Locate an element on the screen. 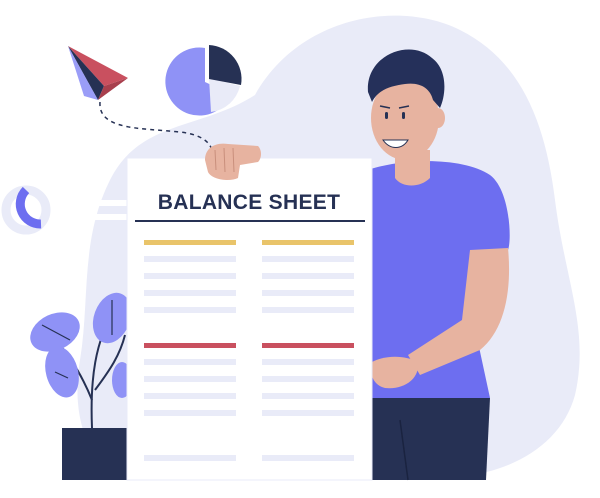  plant-pot is located at coordinates (97, 454).